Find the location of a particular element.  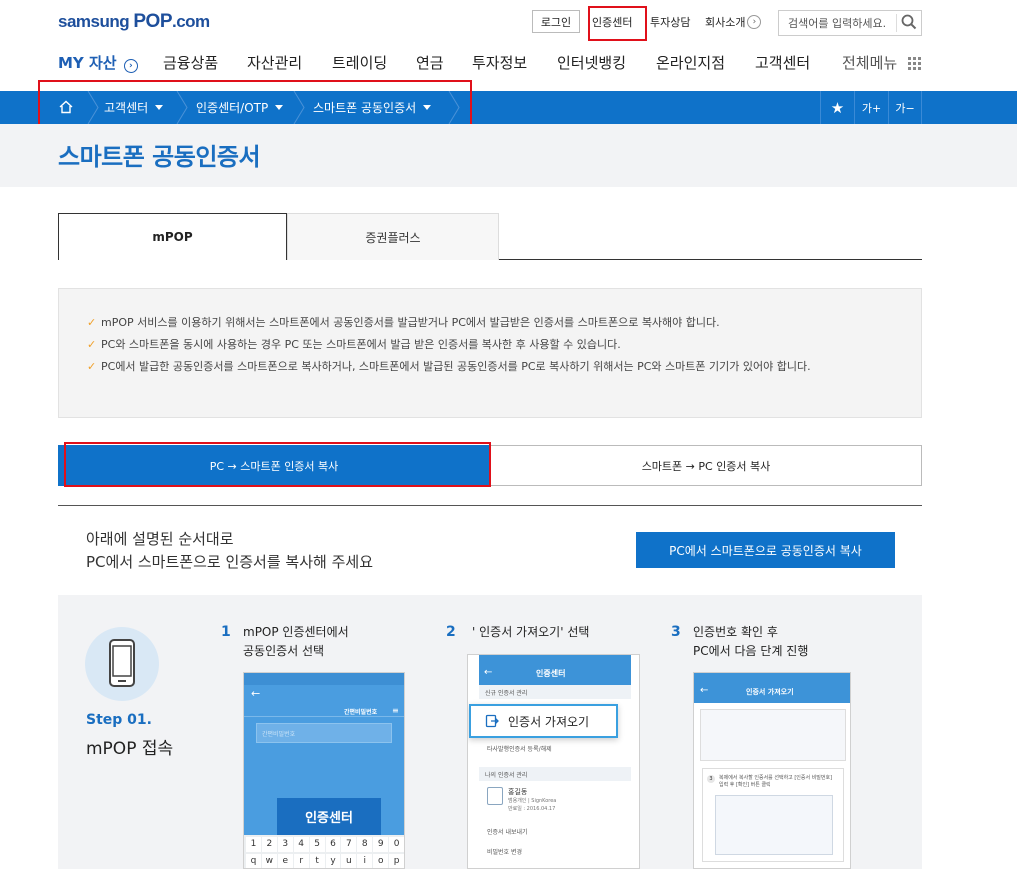

step-label: Step 01. is located at coordinates (119, 720).